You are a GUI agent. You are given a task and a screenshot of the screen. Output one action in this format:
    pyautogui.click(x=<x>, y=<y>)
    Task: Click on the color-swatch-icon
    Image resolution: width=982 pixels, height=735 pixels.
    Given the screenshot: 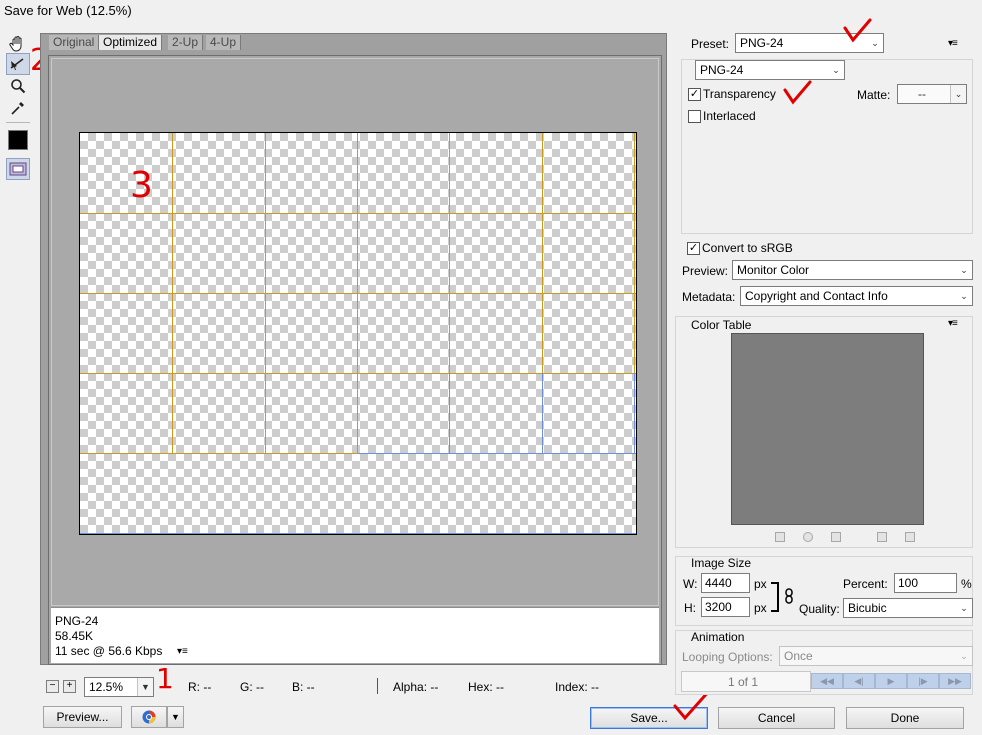 What is the action you would take?
    pyautogui.click(x=18, y=140)
    